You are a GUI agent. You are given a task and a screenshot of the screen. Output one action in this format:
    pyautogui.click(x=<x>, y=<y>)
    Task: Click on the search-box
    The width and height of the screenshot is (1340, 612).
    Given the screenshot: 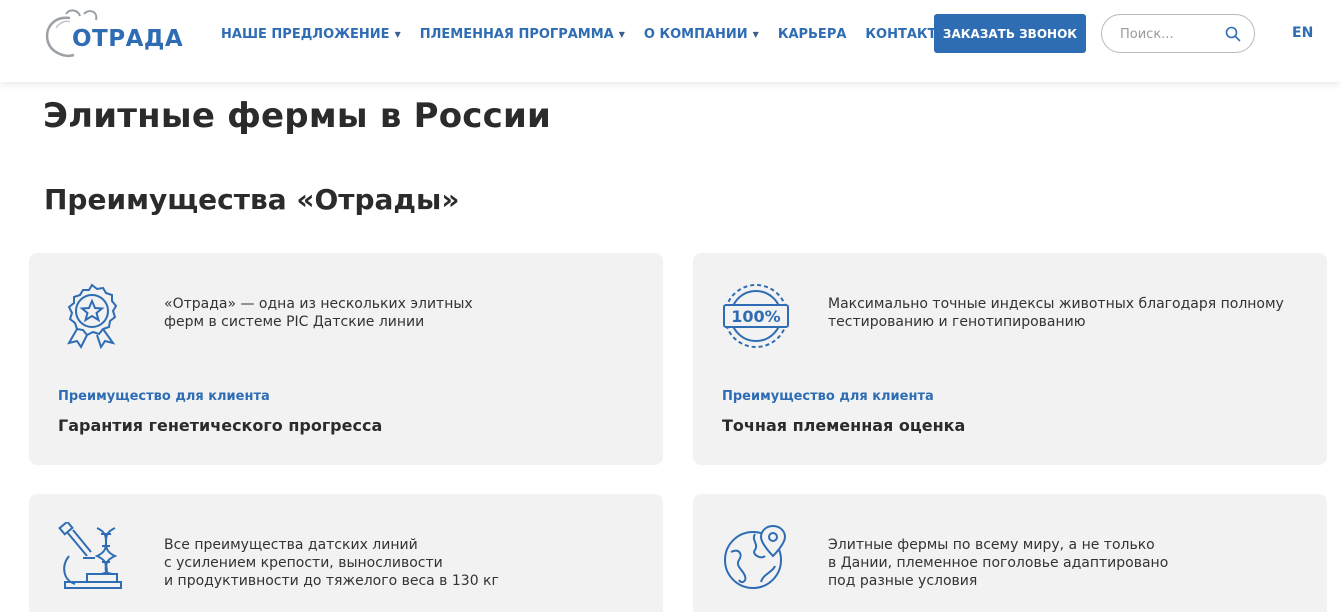 What is the action you would take?
    pyautogui.click(x=1178, y=33)
    